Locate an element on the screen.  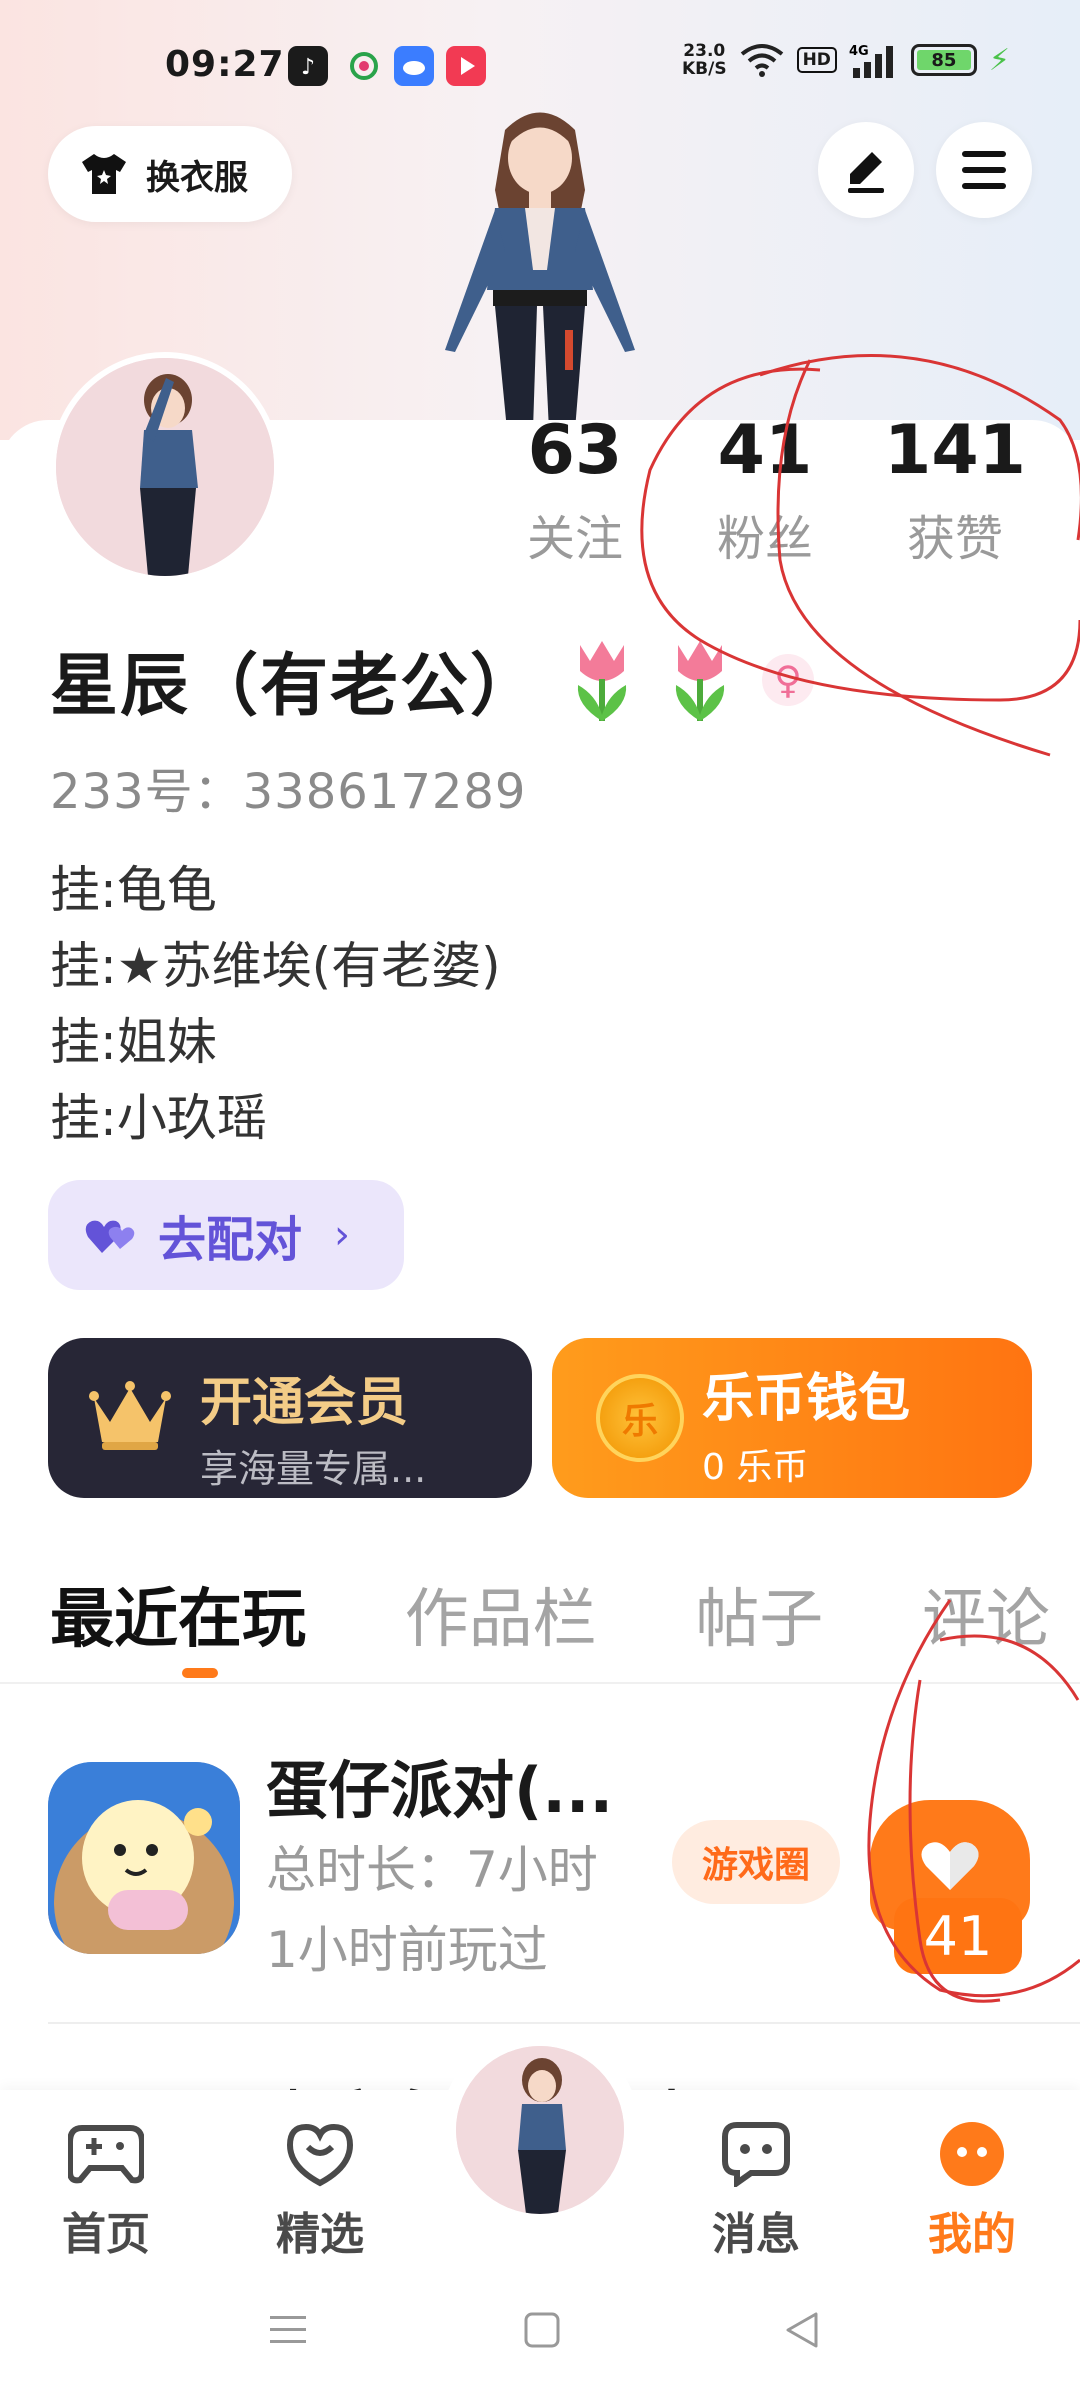
stat-number: 63 is located at coordinates (575, 450).